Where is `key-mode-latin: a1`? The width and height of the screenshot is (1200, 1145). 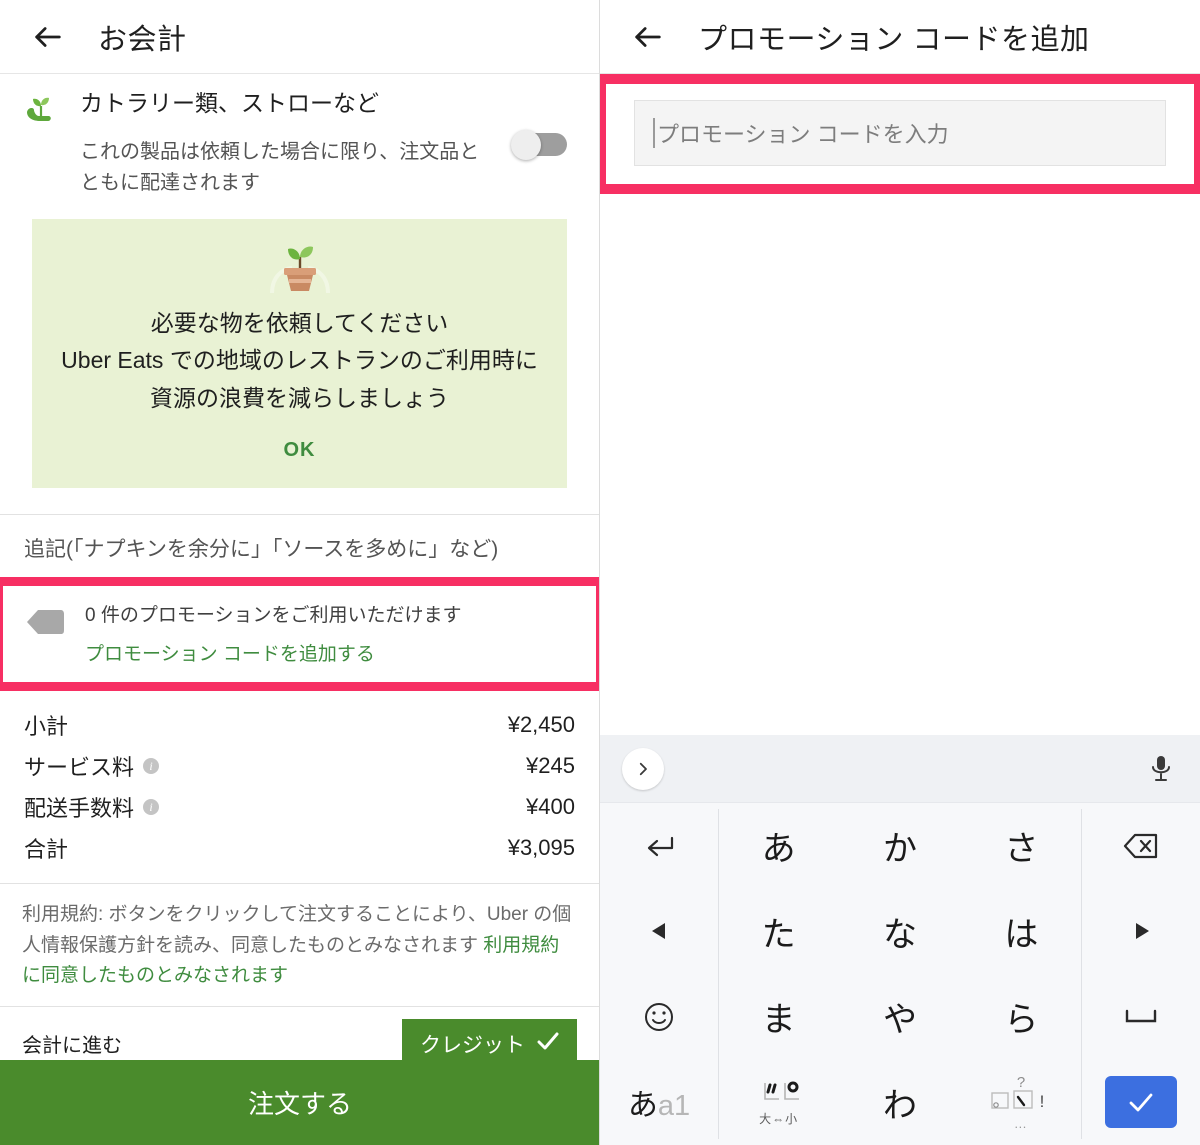 key-mode-latin: a1 is located at coordinates (674, 1106).